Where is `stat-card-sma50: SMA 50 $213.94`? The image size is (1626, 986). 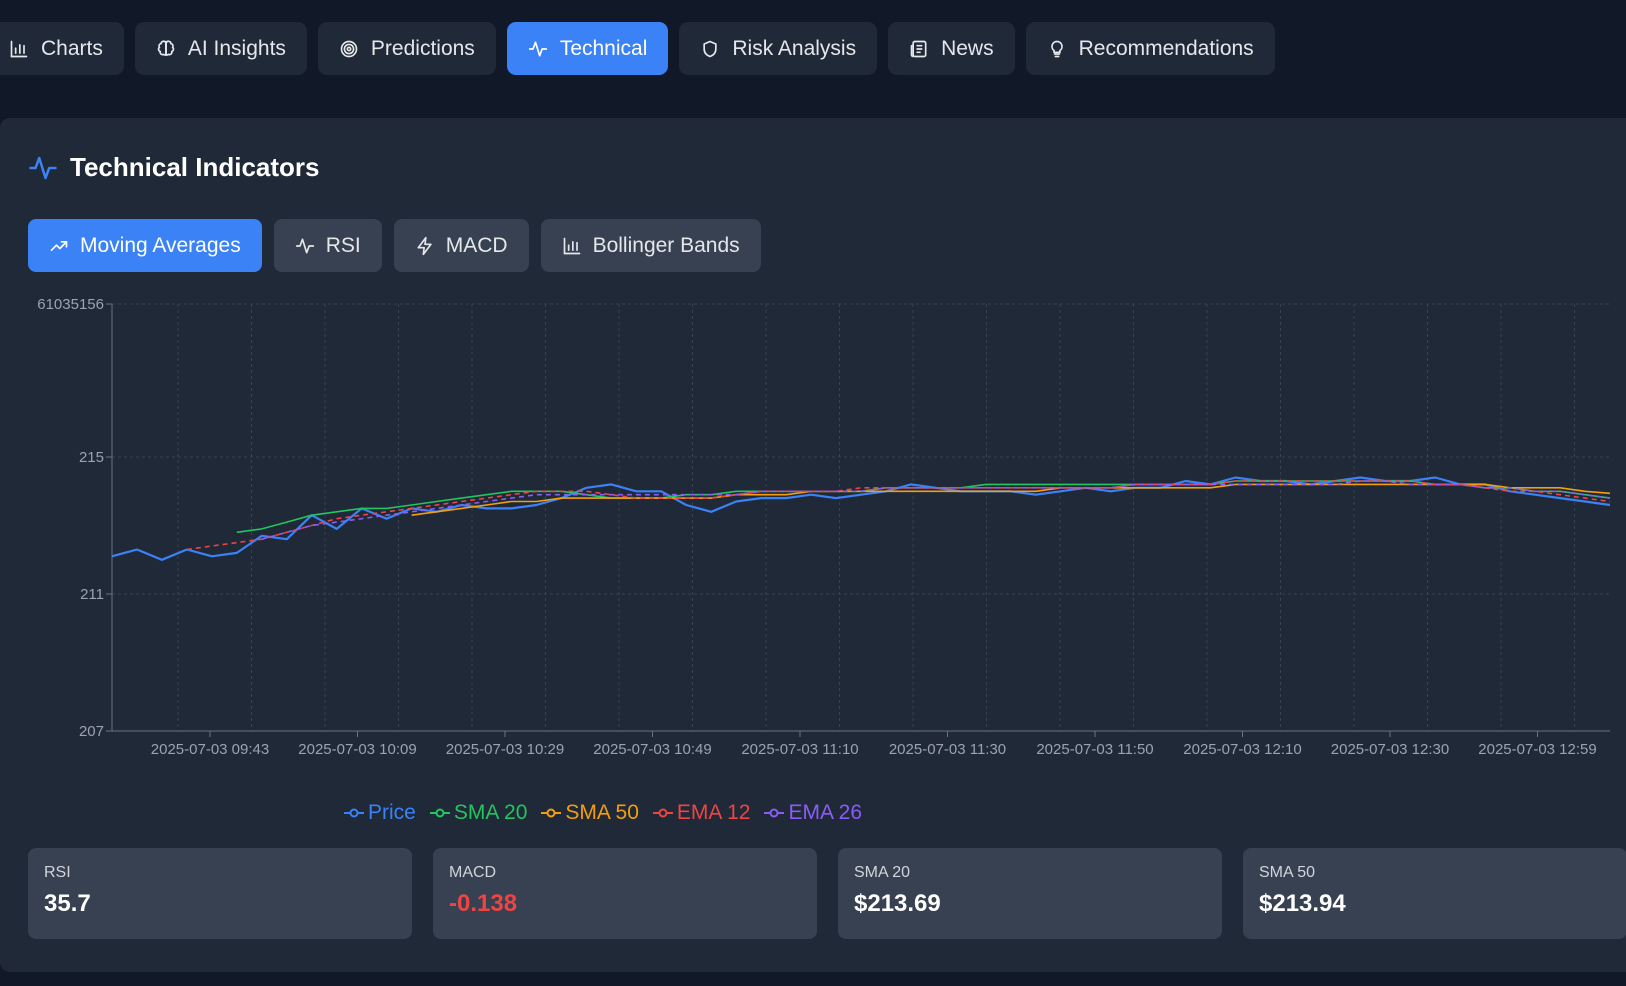
stat-card-sma50: SMA 50 $213.94 is located at coordinates (1434, 893).